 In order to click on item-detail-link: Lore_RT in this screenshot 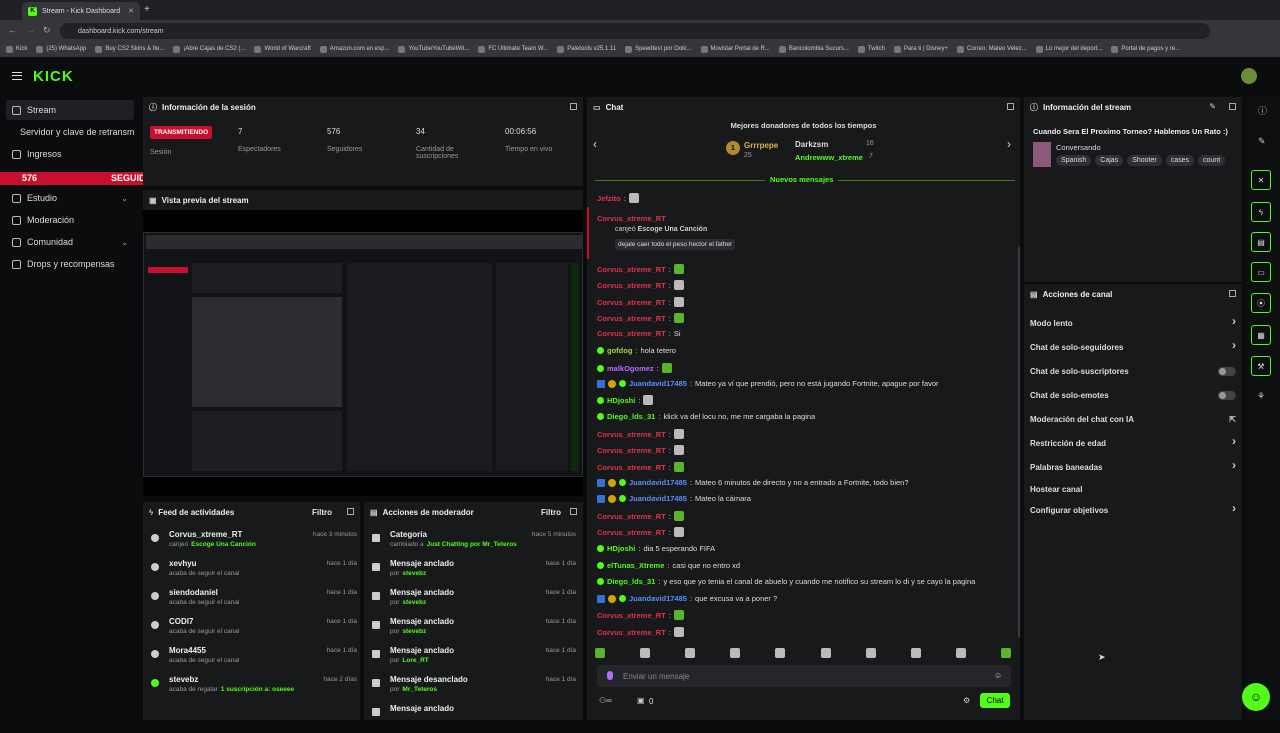, I will do `click(415, 660)`.